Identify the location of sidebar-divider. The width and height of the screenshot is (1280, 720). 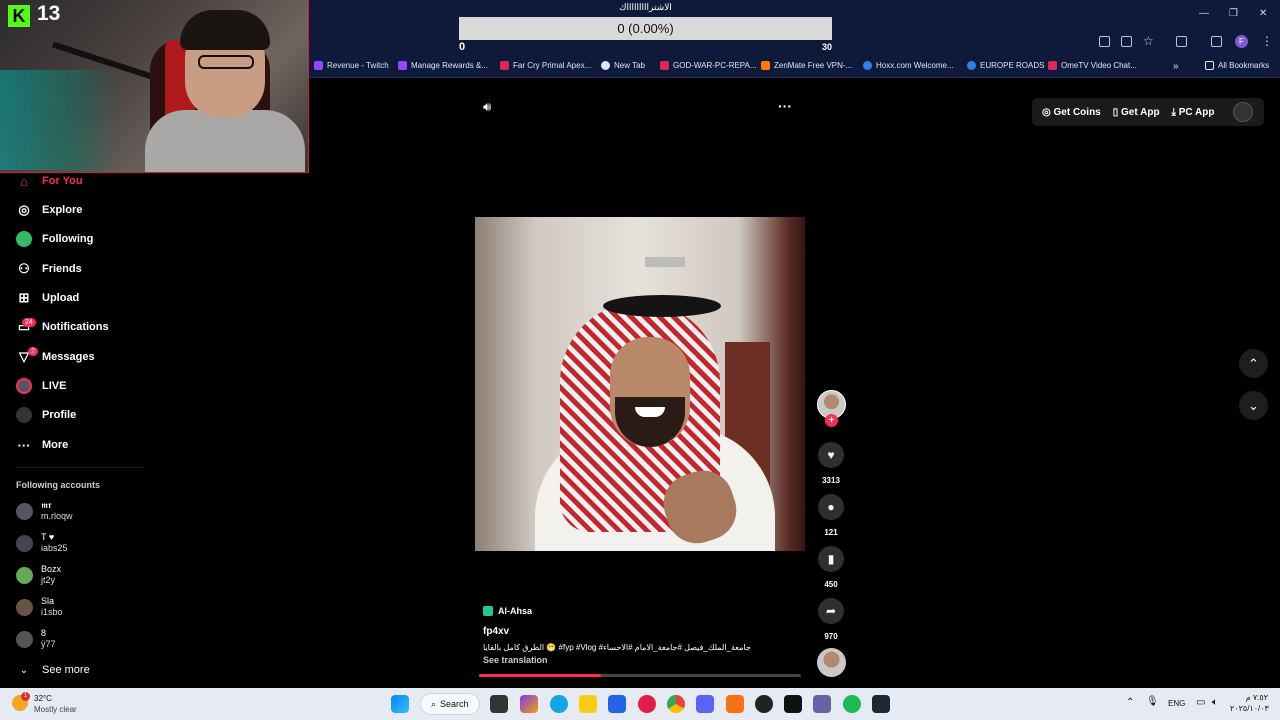
(80, 467).